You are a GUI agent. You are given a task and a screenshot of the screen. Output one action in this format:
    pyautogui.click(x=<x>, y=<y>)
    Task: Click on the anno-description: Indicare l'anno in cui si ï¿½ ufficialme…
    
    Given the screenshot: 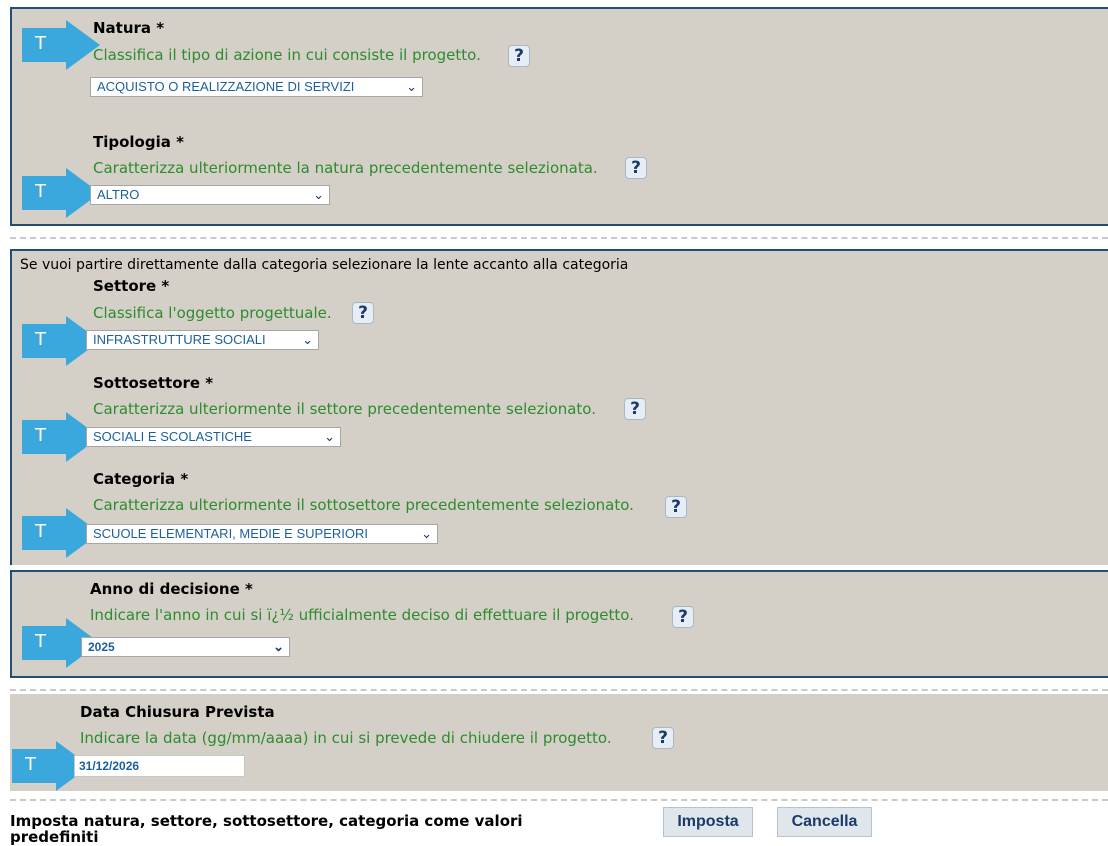 What is the action you would take?
    pyautogui.click(x=362, y=615)
    